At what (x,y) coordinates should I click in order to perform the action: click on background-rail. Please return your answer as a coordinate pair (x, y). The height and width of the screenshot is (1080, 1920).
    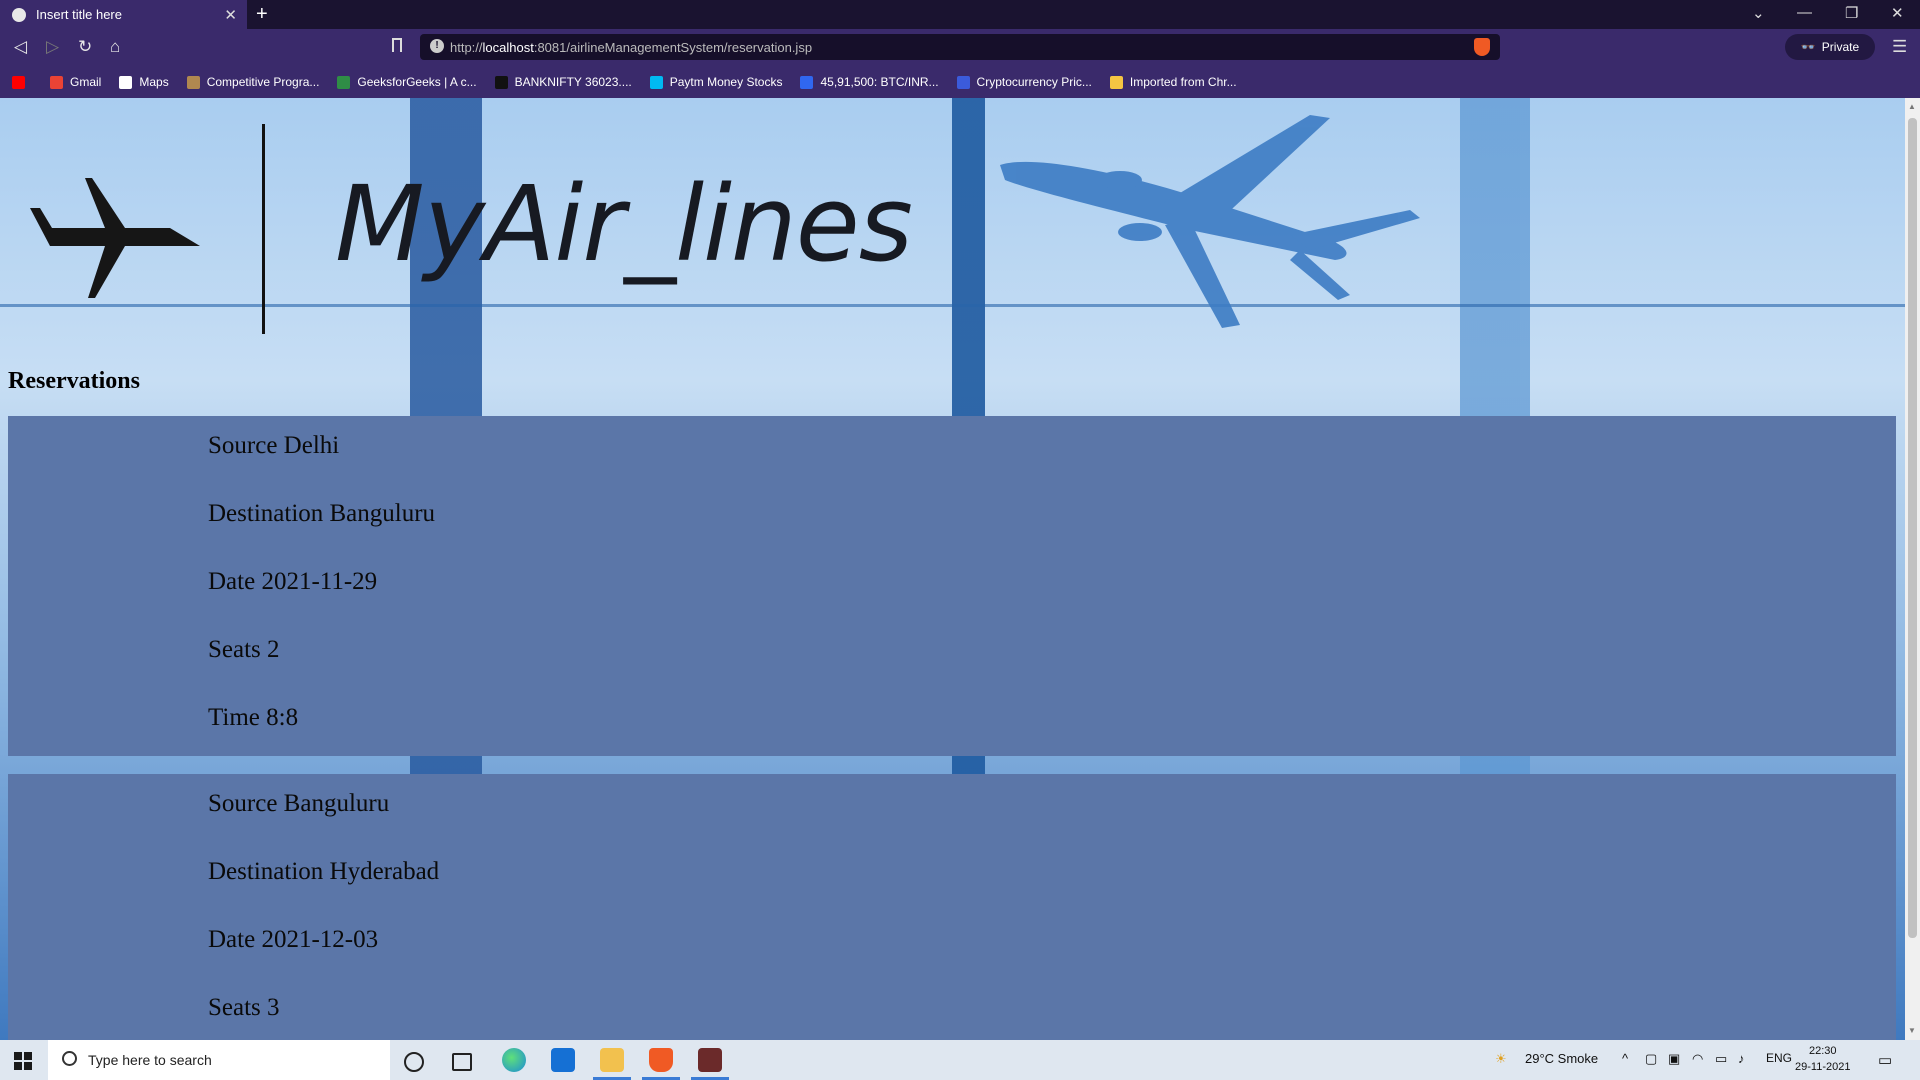
    Looking at the image, I should click on (952, 305).